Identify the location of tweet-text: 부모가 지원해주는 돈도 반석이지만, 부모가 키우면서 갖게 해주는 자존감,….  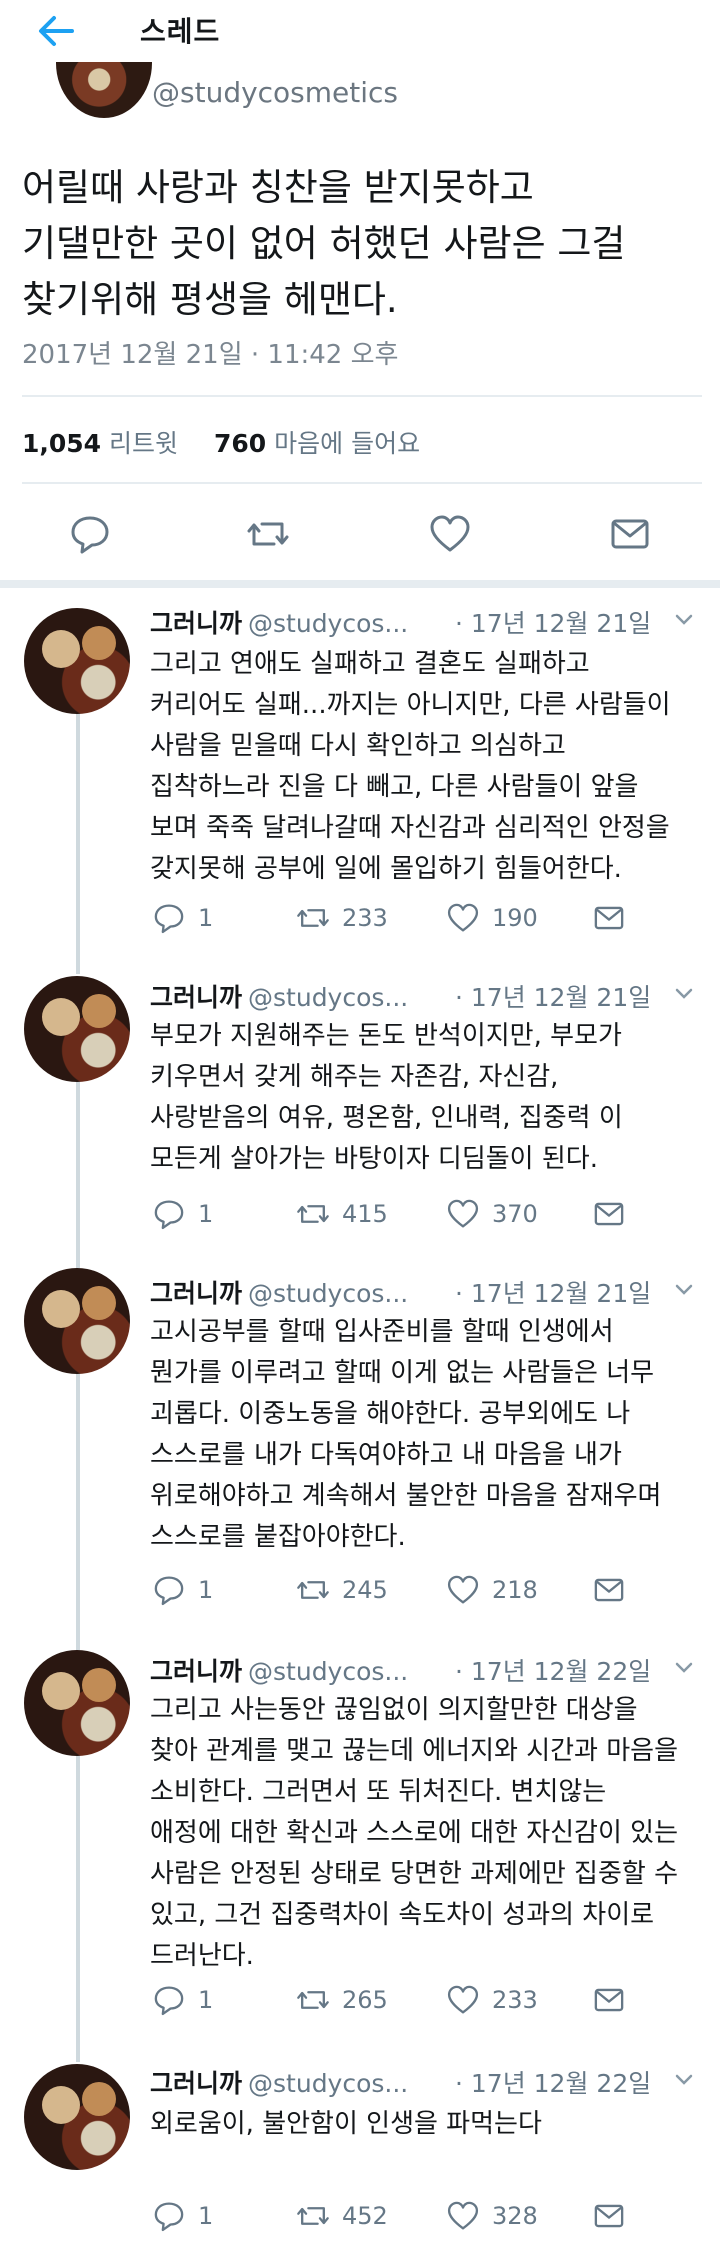
(430, 1098).